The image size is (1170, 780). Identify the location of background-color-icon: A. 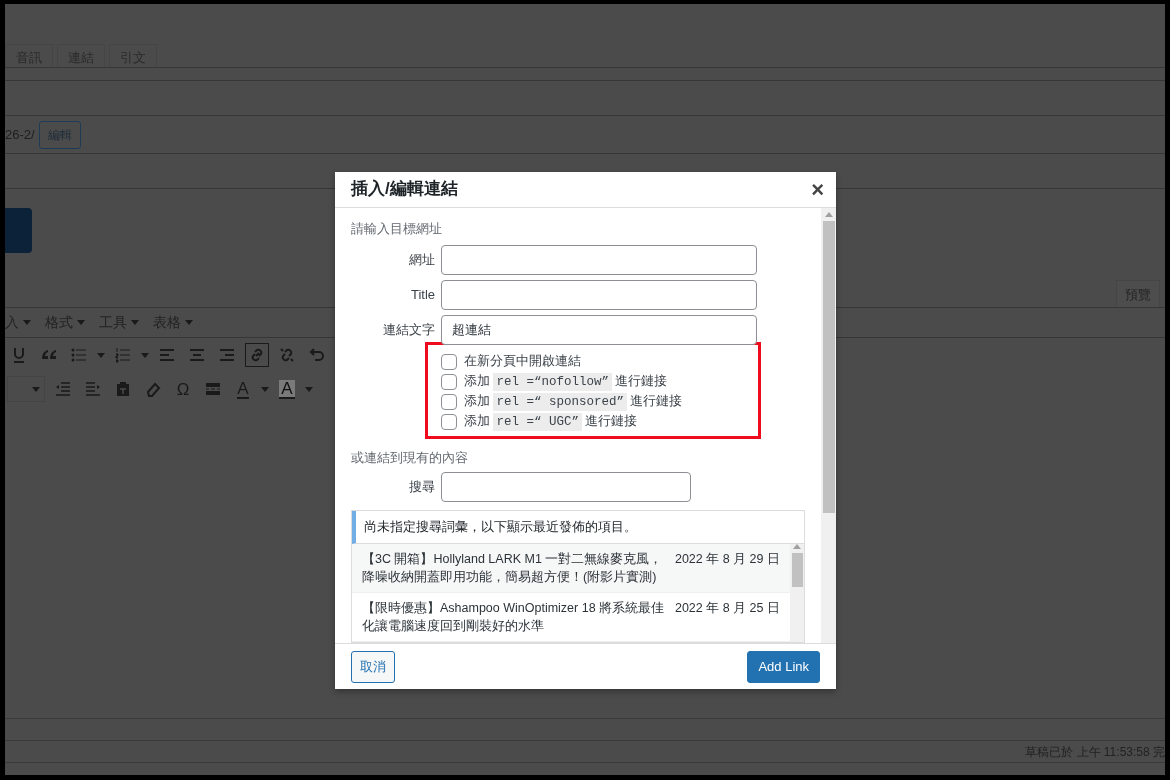
(287, 389).